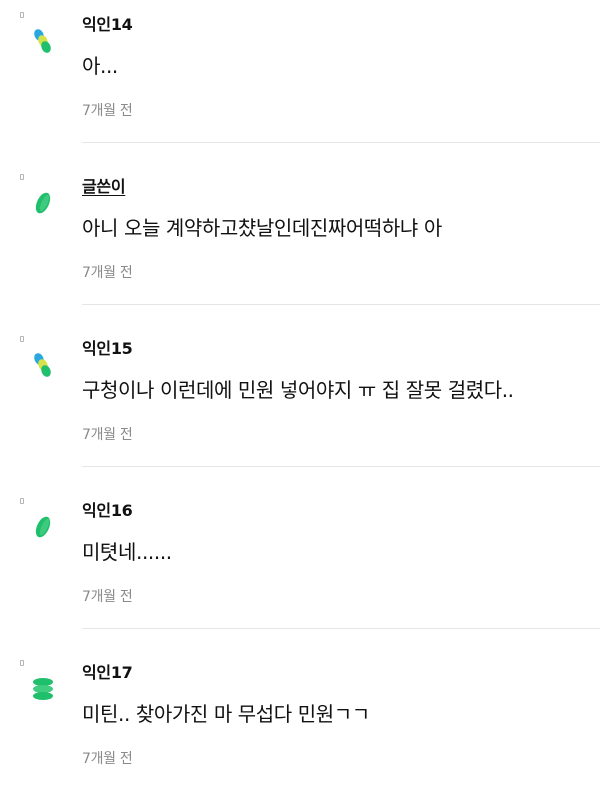  I want to click on comment-author: 익인16, so click(107, 509).